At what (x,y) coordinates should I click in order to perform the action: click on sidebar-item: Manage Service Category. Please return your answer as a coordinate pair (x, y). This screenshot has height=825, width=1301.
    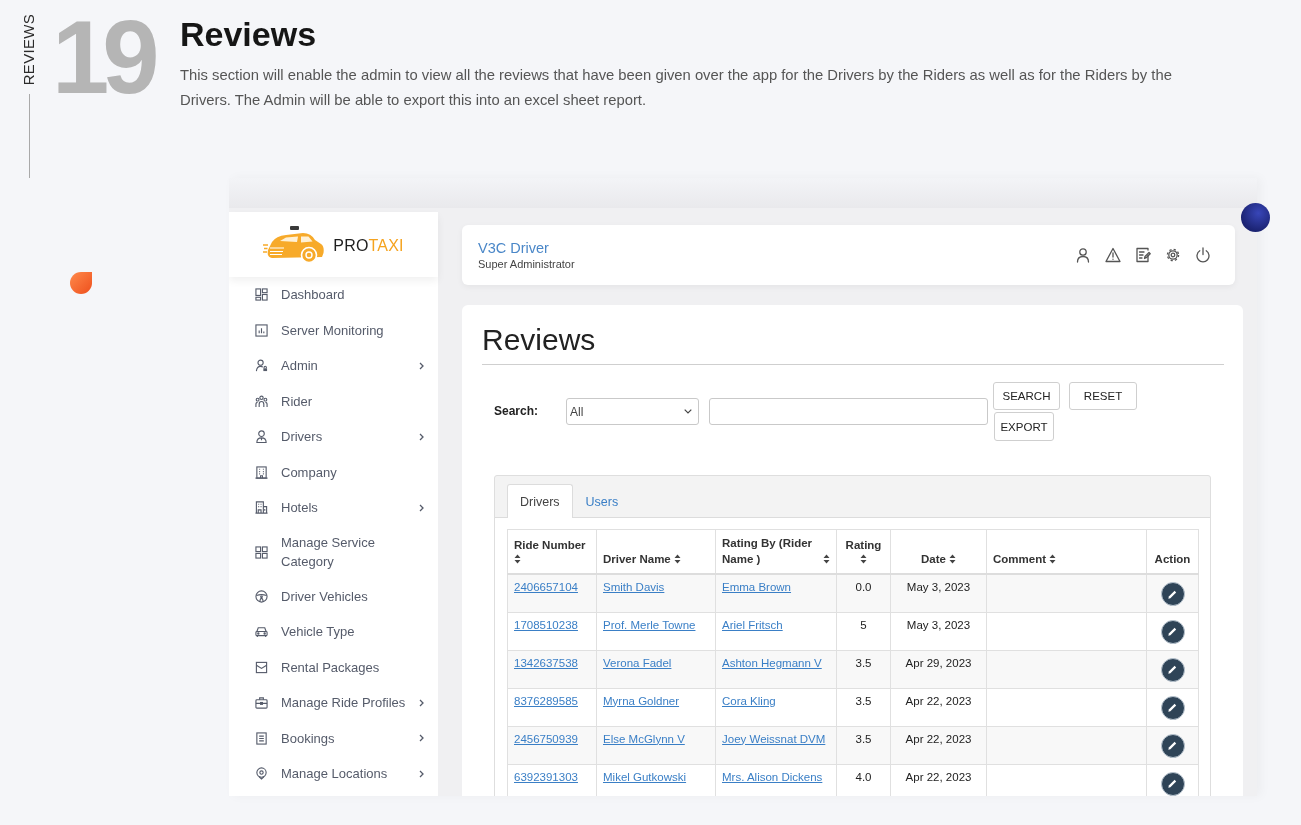
    Looking at the image, I should click on (333, 552).